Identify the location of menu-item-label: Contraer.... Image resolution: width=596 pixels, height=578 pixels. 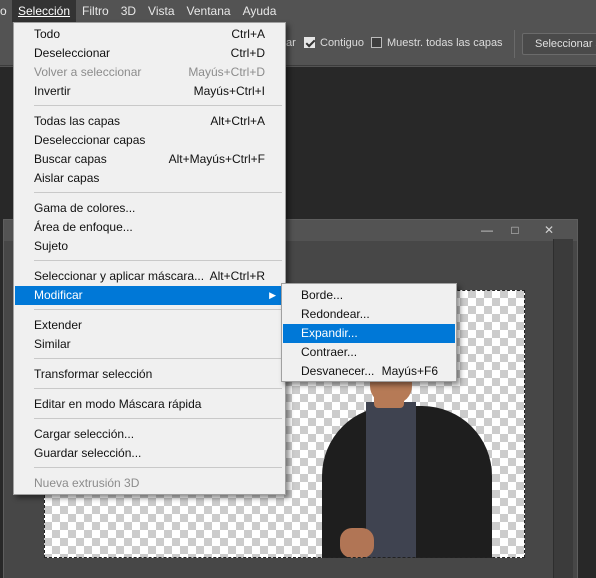
(329, 352).